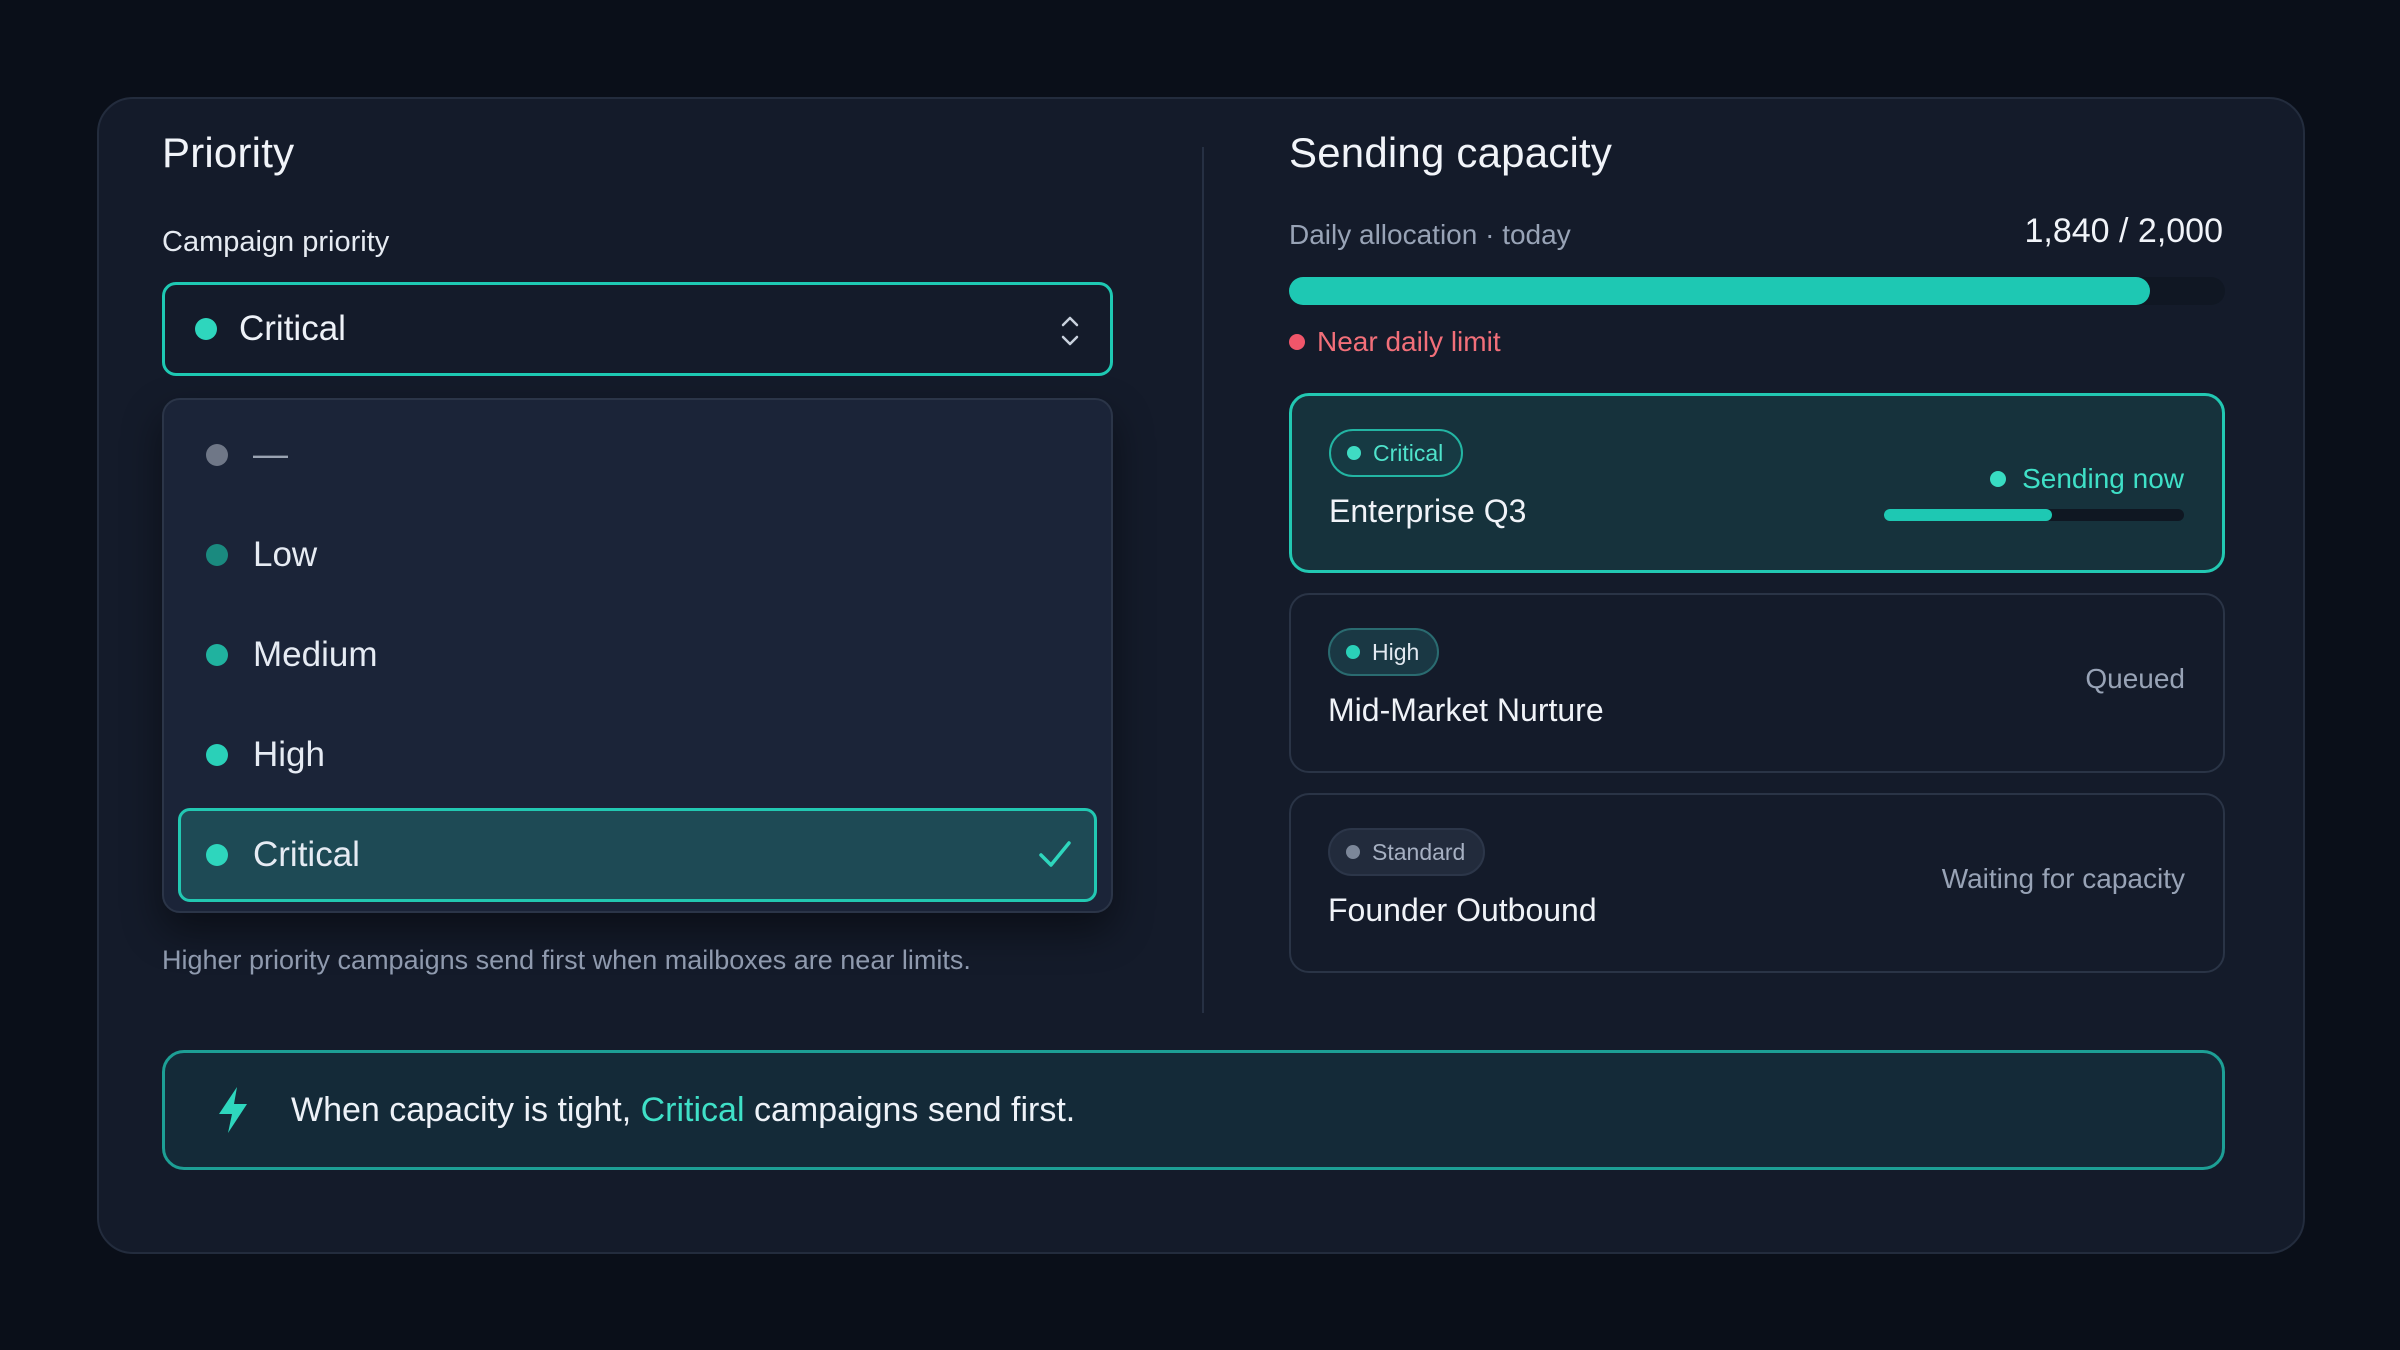 The height and width of the screenshot is (1350, 2400). Describe the element at coordinates (217, 555) in the screenshot. I see `low-dot-icon` at that location.